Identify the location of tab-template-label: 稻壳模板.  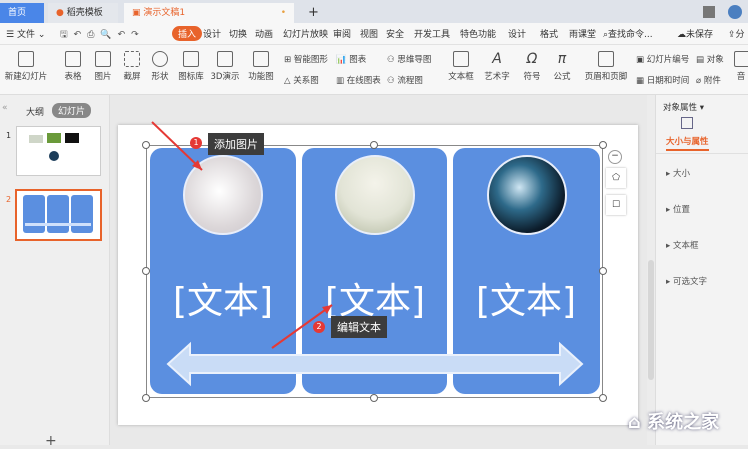
(84, 13).